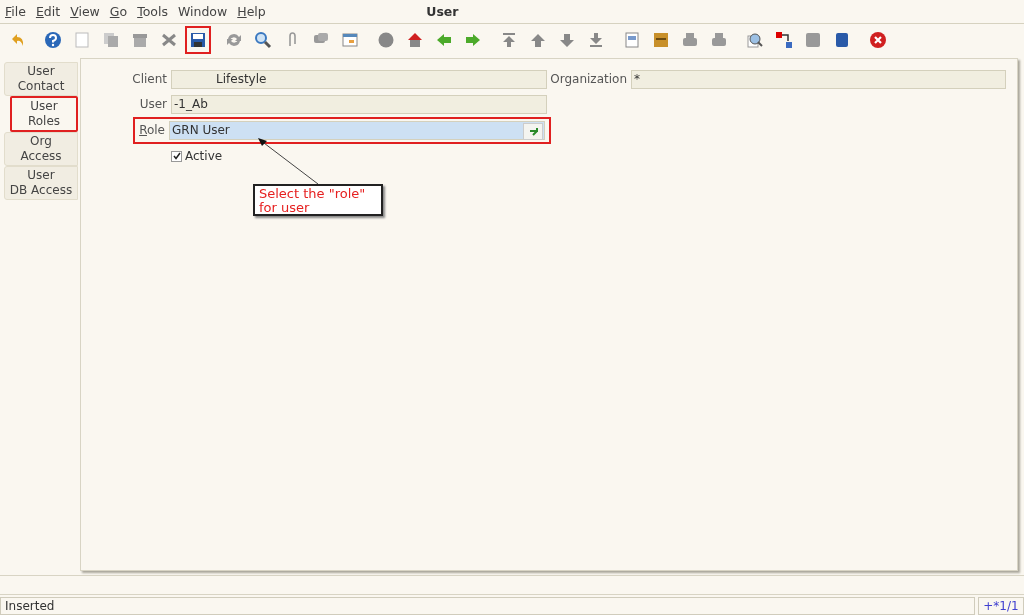 The height and width of the screenshot is (615, 1024). I want to click on lookup-button, so click(533, 131).